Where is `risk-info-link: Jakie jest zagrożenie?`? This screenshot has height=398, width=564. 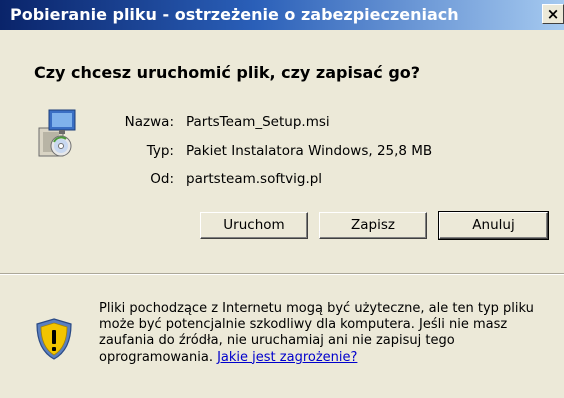 risk-info-link: Jakie jest zagrożenie? is located at coordinates (287, 357).